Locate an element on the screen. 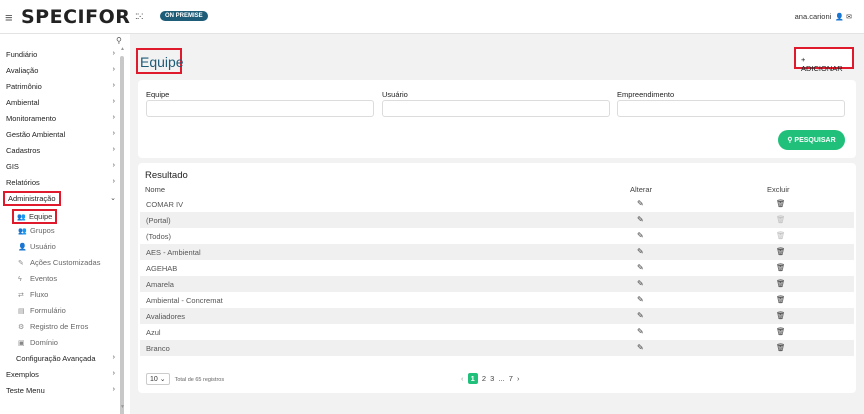 The width and height of the screenshot is (864, 414). sidebar-item-teste-menu: Teste Menu › is located at coordinates (62, 393).